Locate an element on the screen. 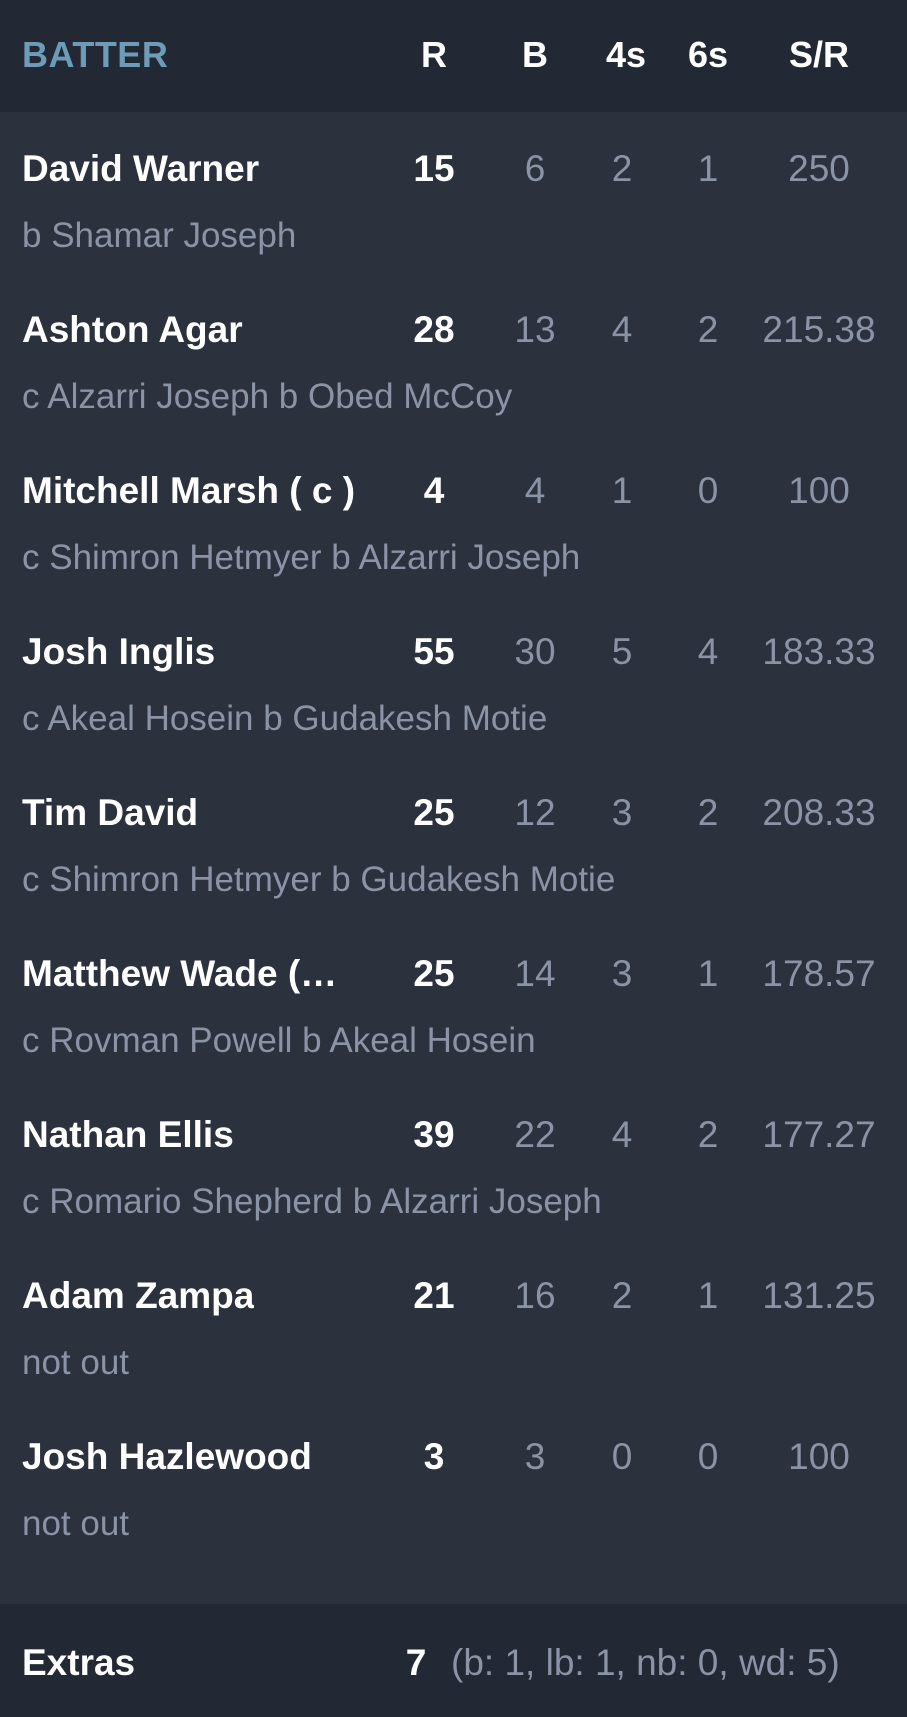 The height and width of the screenshot is (1717, 907). batter-row: Josh Hazlewood 3 3 0 0 100 not out is located at coordinates (453, 1480).